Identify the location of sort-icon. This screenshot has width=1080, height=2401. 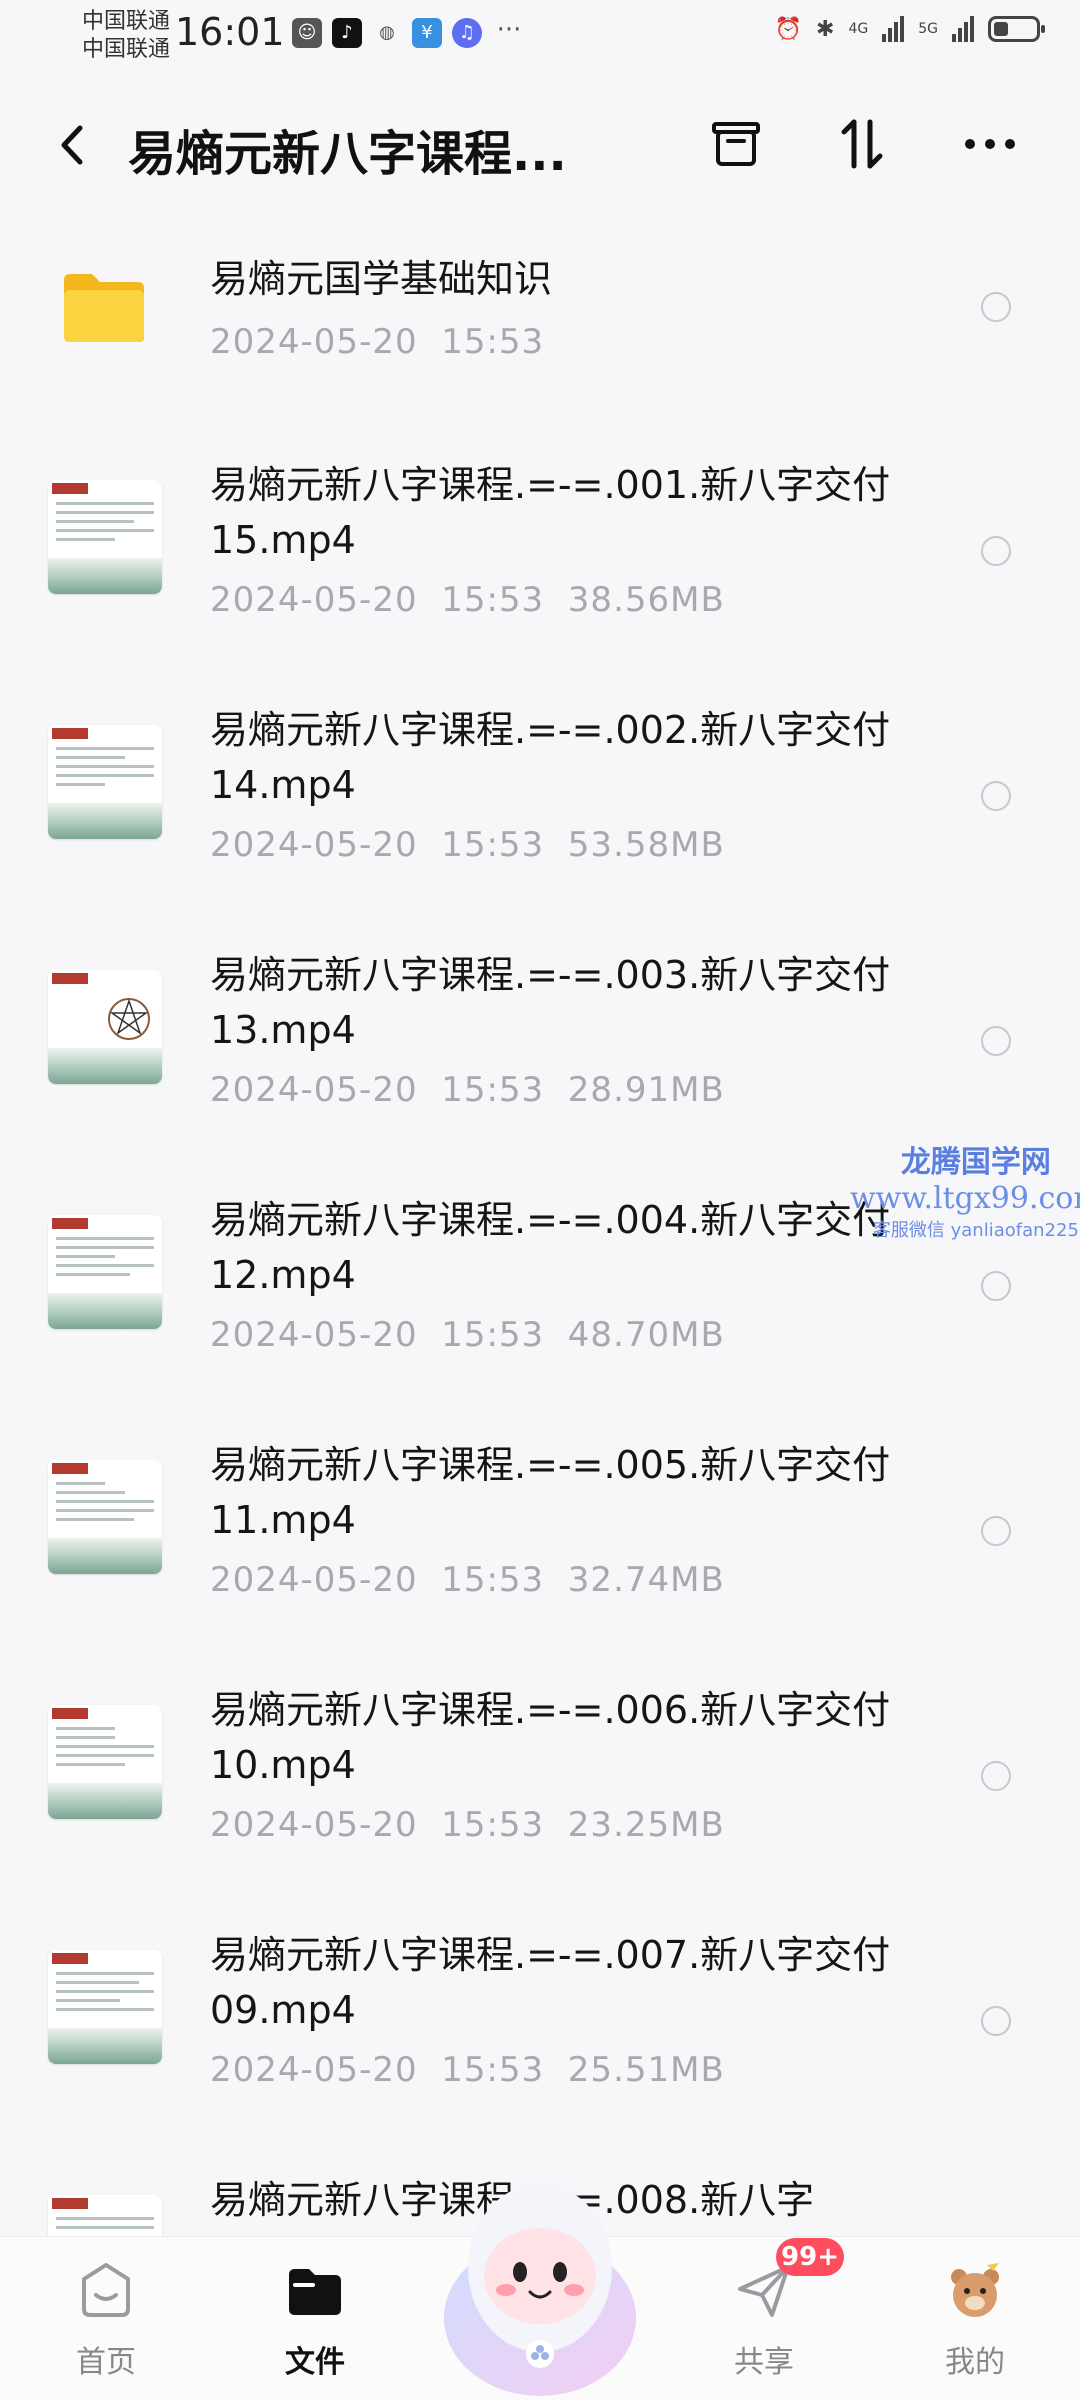
(862, 144).